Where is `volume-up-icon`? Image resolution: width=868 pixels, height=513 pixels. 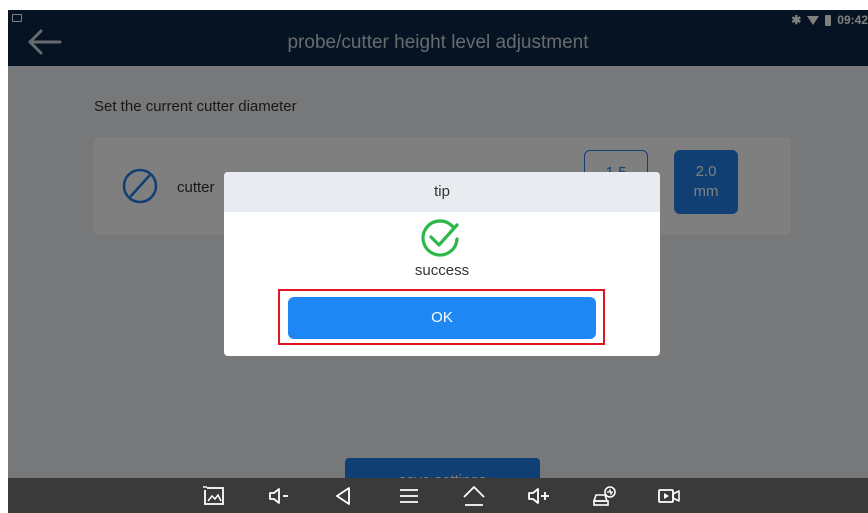
volume-up-icon is located at coordinates (538, 496).